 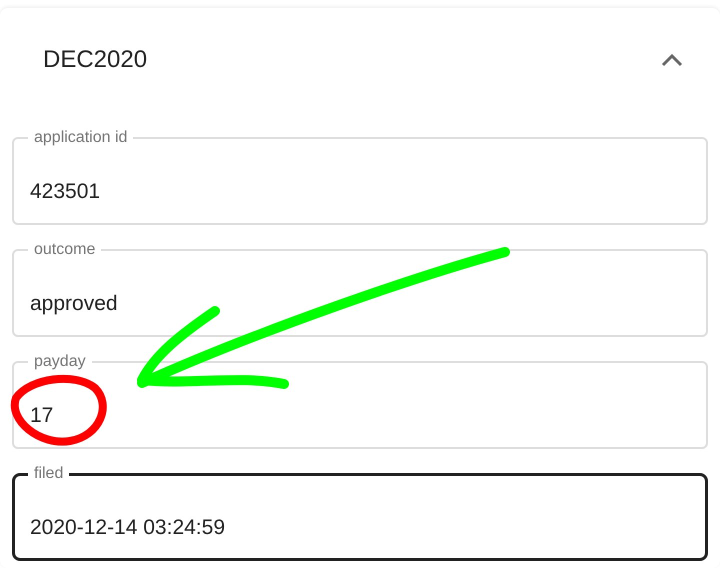 What do you see at coordinates (672, 60) in the screenshot?
I see `chevron-up-icon` at bounding box center [672, 60].